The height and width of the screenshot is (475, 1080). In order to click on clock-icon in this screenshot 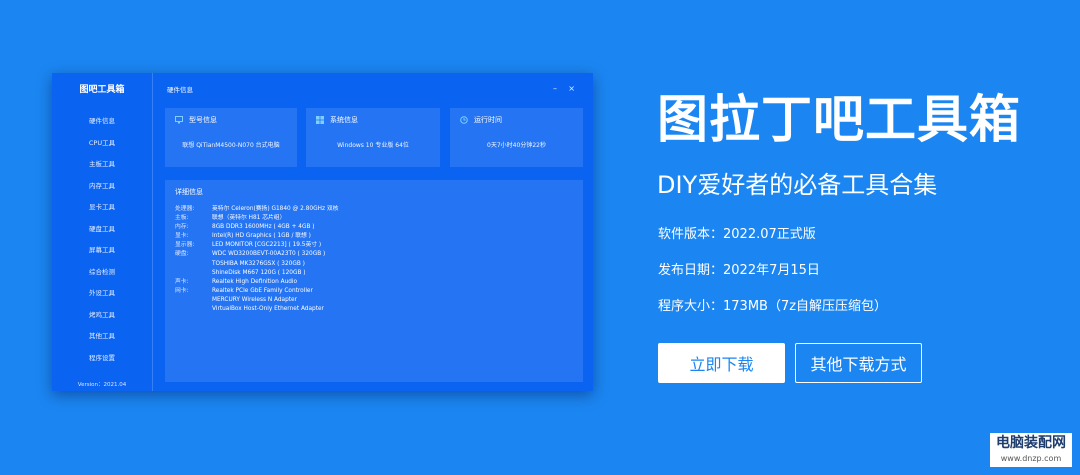, I will do `click(464, 120)`.